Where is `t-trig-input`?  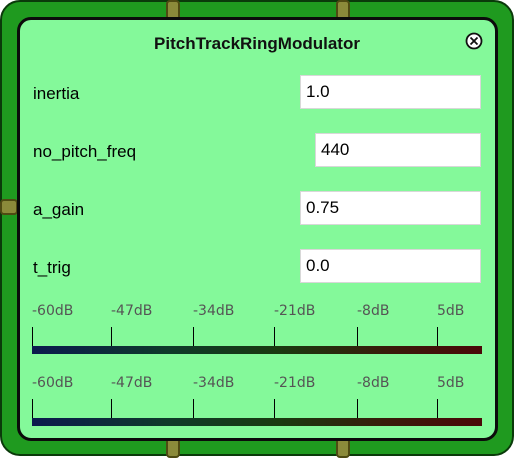 t-trig-input is located at coordinates (390, 266).